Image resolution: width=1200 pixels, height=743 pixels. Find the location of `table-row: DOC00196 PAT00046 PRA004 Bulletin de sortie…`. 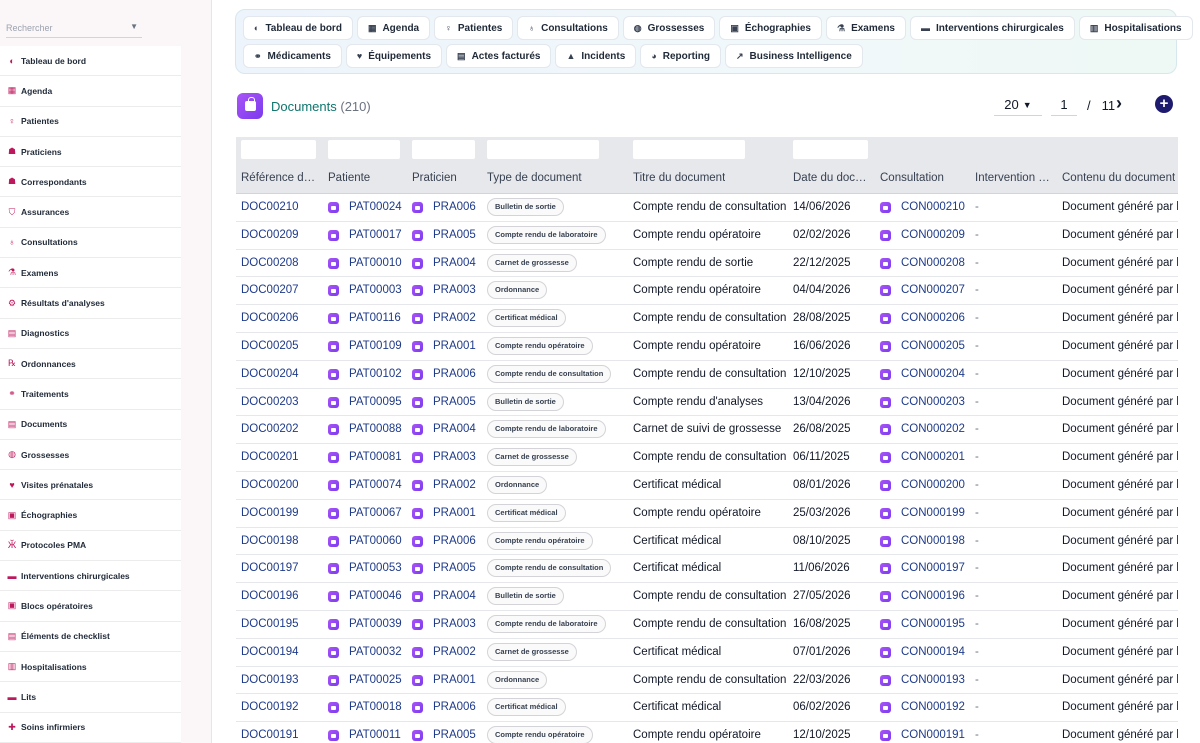

table-row: DOC00196 PAT00046 PRA004 Bulletin de sortie… is located at coordinates (707, 597).